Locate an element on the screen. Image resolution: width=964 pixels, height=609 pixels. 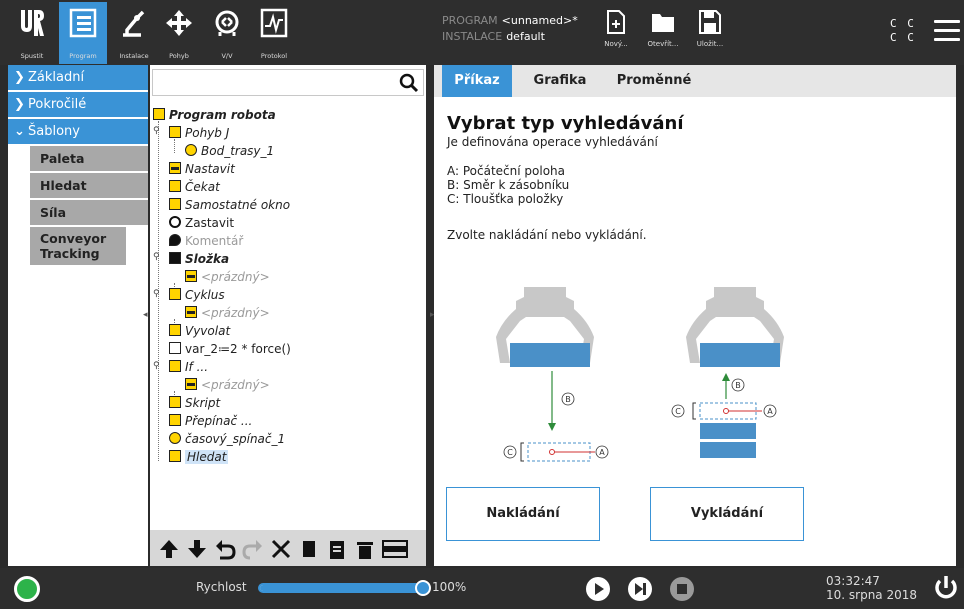
tree-node-label: Samostatné okno is located at coordinates (238, 205).